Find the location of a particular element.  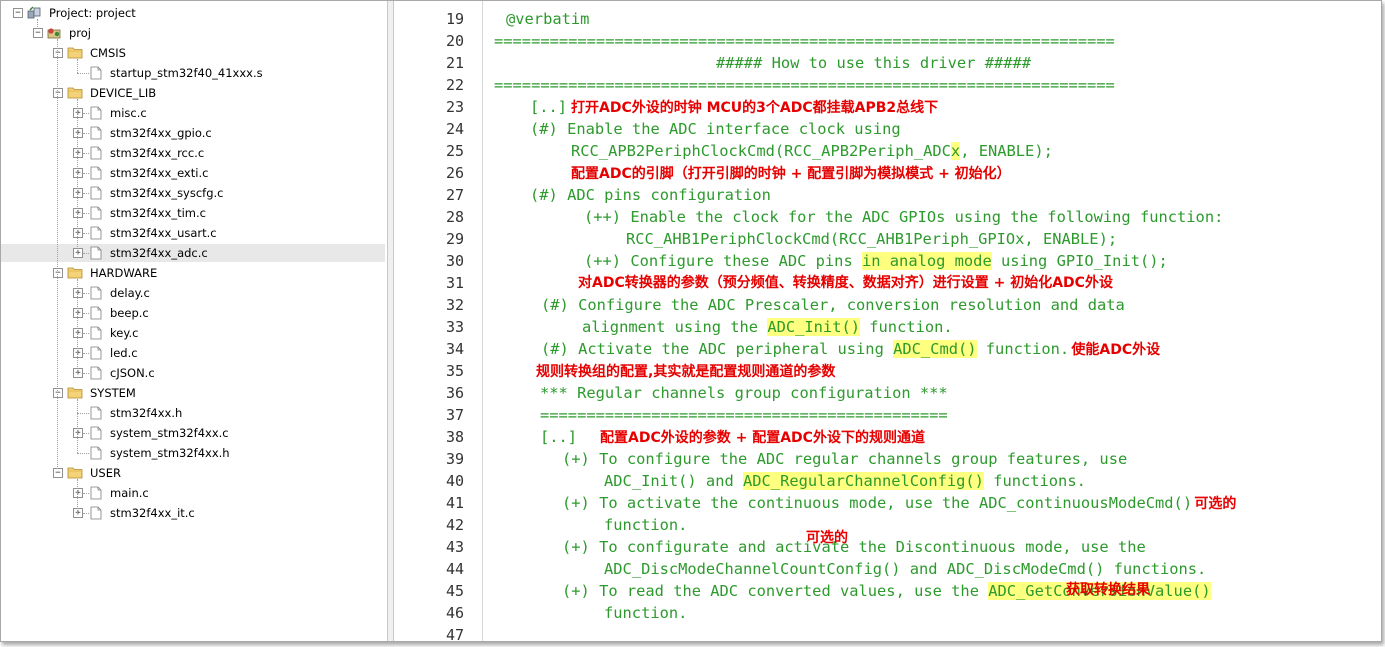

tree-group-hardware: − HARDWARE is located at coordinates (193, 273).